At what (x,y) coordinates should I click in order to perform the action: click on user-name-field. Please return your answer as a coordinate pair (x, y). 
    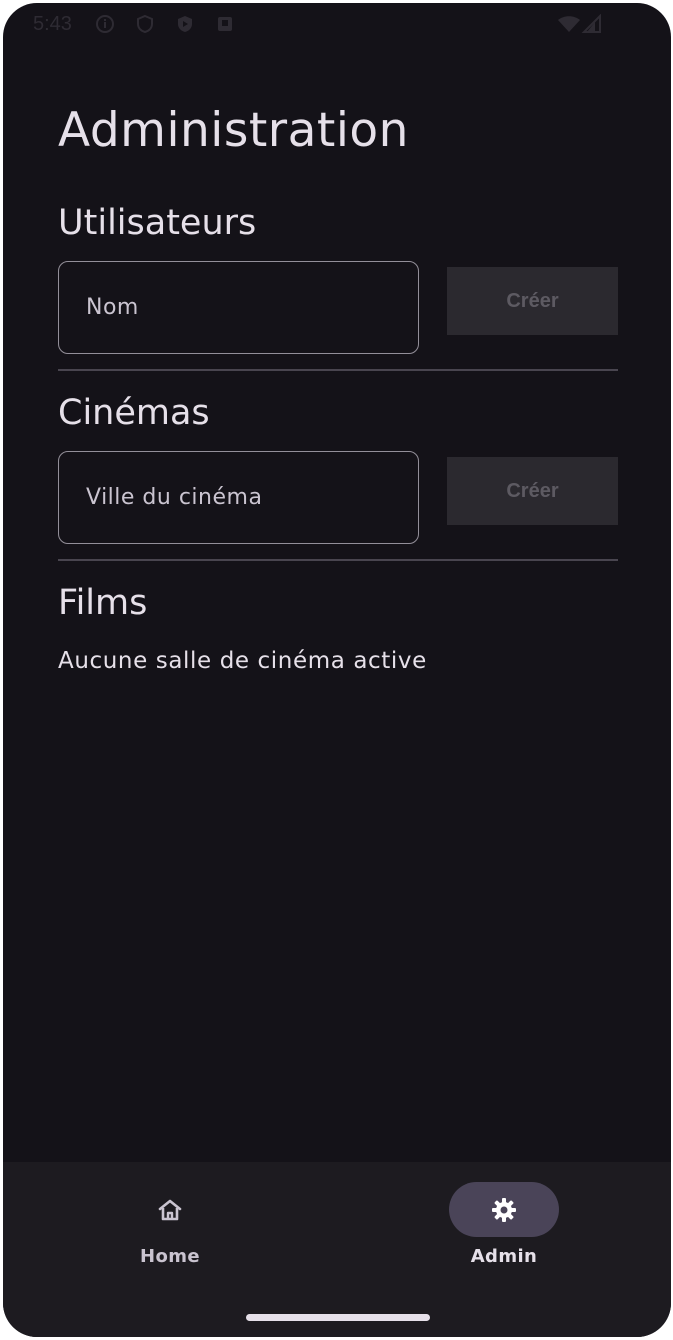
    Looking at the image, I should click on (238, 307).